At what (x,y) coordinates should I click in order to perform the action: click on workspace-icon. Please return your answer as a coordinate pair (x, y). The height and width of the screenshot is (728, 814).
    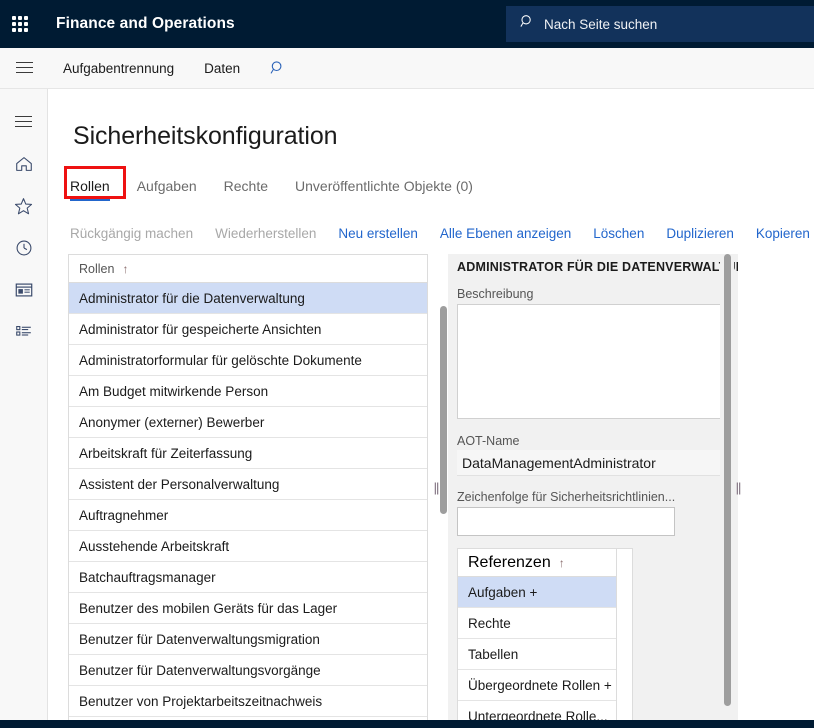
    Looking at the image, I should click on (23, 290).